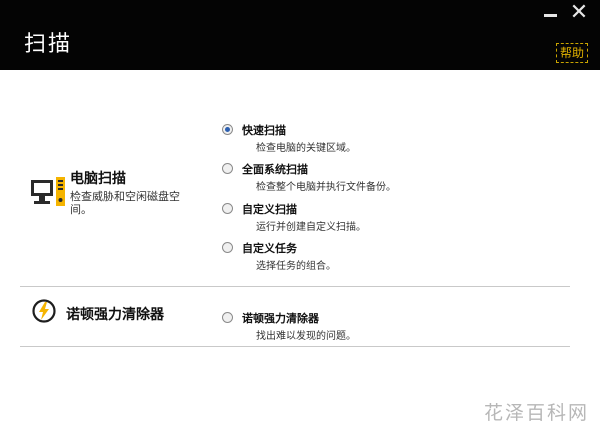  What do you see at coordinates (275, 169) in the screenshot?
I see `option-label: 全面系统扫描` at bounding box center [275, 169].